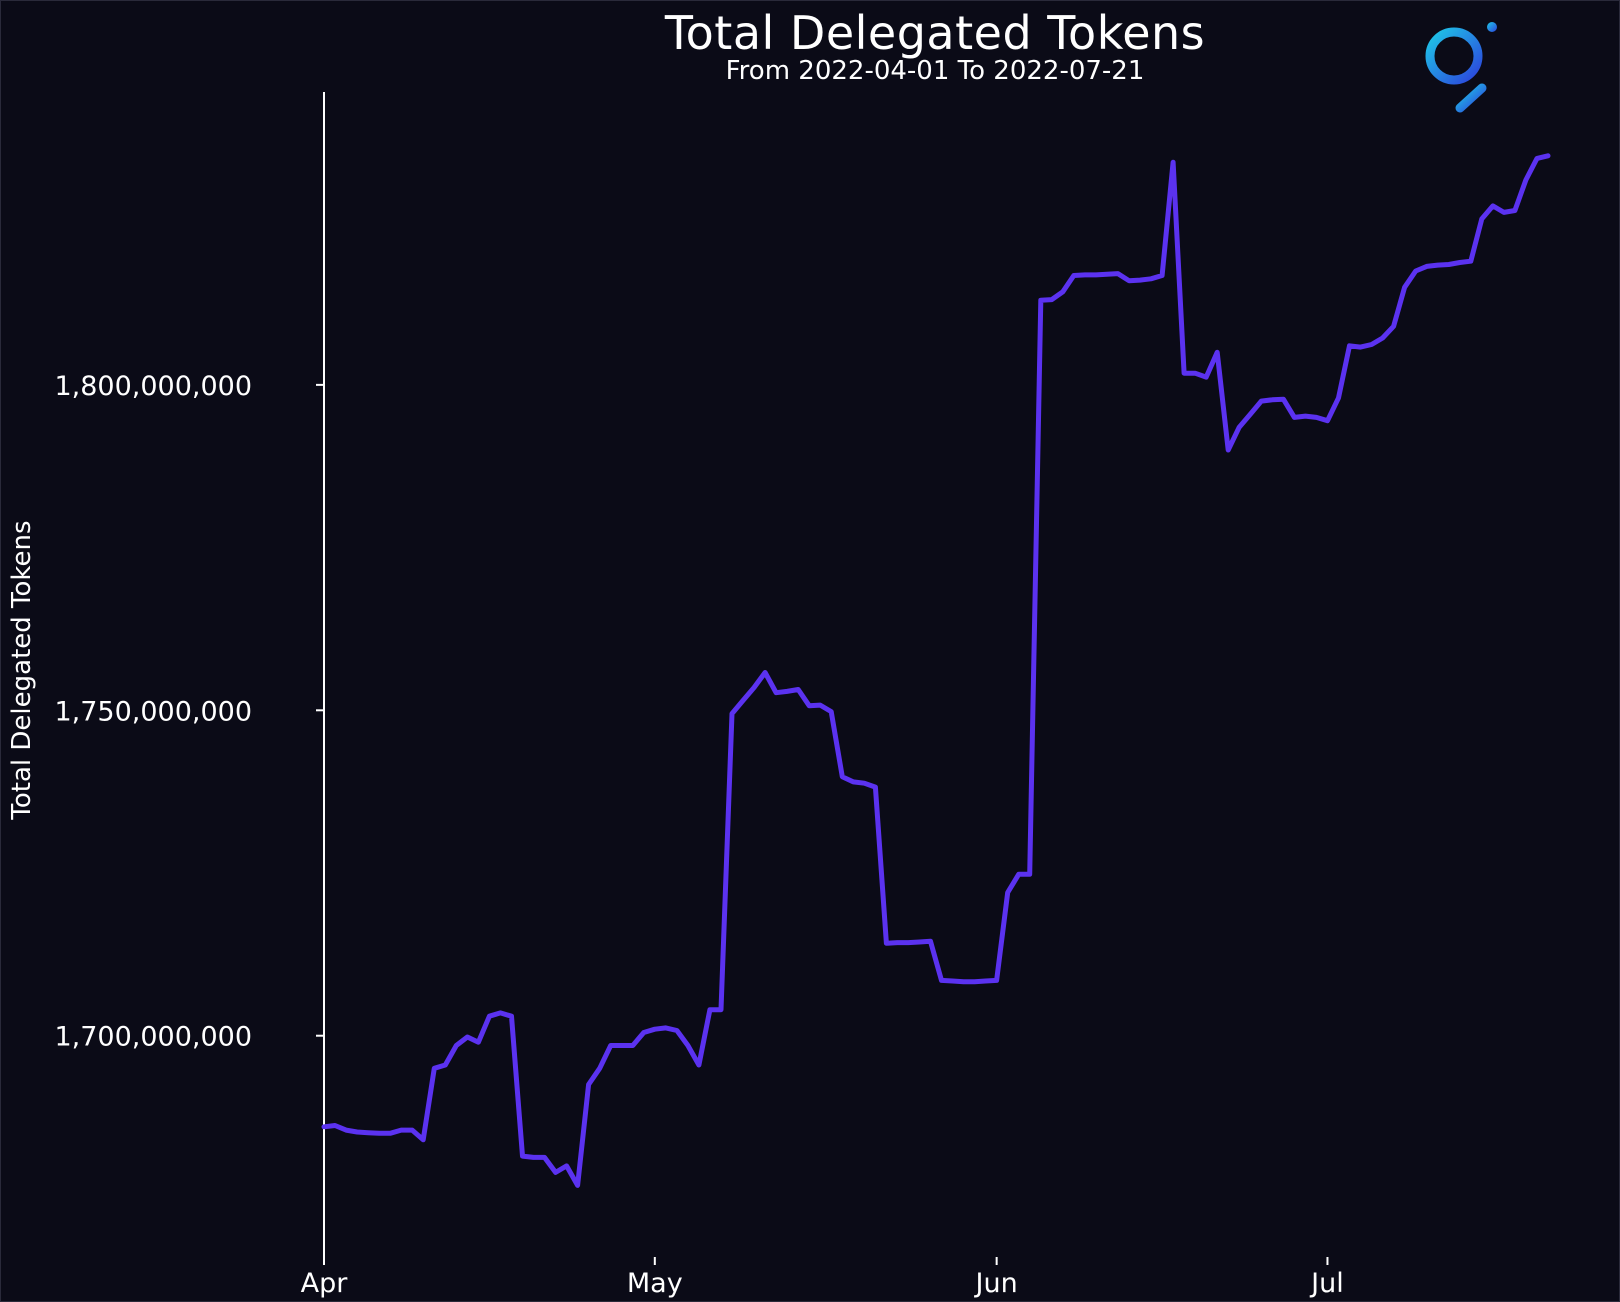  Describe the element at coordinates (996, 1283) in the screenshot. I see `x-tick-label: Jun` at that location.